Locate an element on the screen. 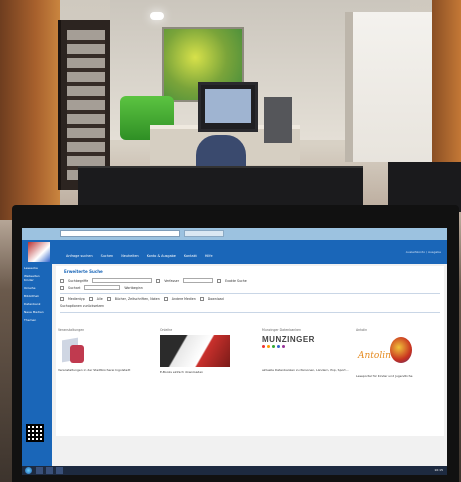 The width and height of the screenshot is (461, 482). sidebar-item: Themen is located at coordinates (37, 320).